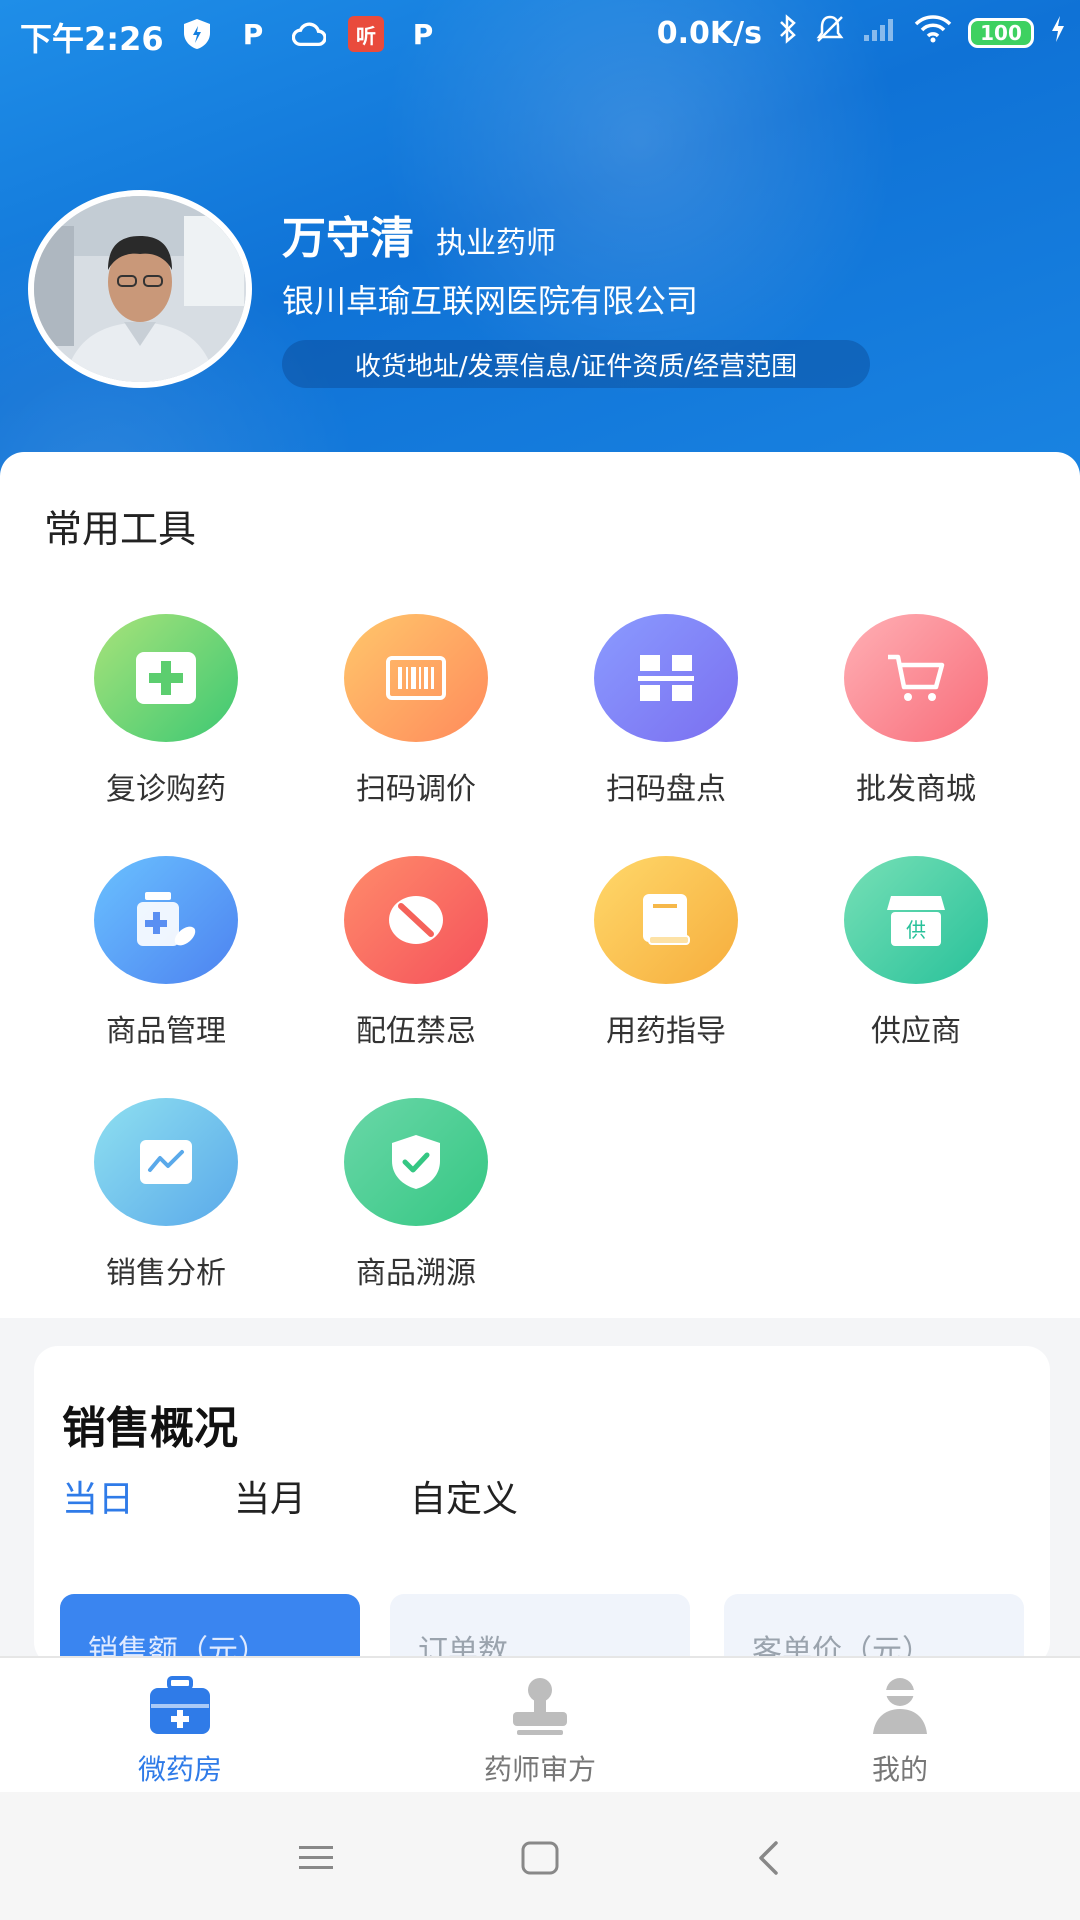  What do you see at coordinates (150, 1428) in the screenshot?
I see `section-title: 销售概况` at bounding box center [150, 1428].